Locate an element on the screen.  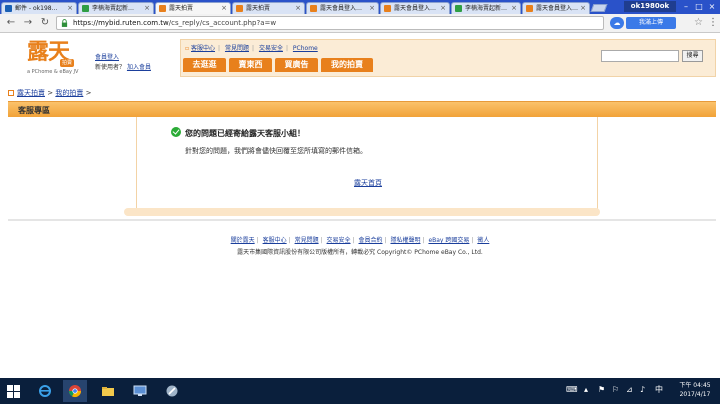
monitor-icon is located at coordinates (140, 390).